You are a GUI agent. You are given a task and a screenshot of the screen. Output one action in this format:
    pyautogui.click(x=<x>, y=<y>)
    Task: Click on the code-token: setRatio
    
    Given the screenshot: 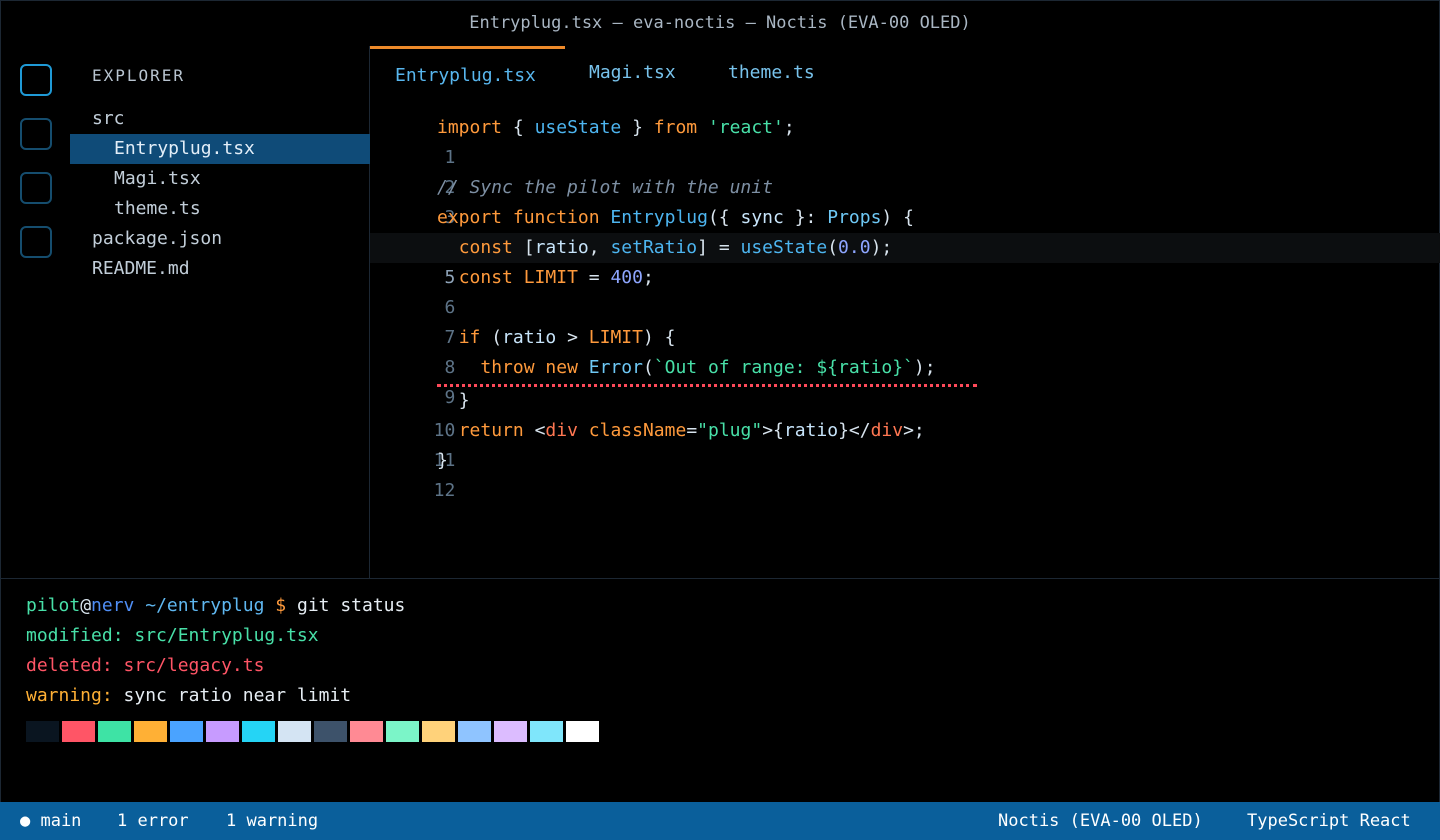 What is the action you would take?
    pyautogui.click(x=654, y=247)
    